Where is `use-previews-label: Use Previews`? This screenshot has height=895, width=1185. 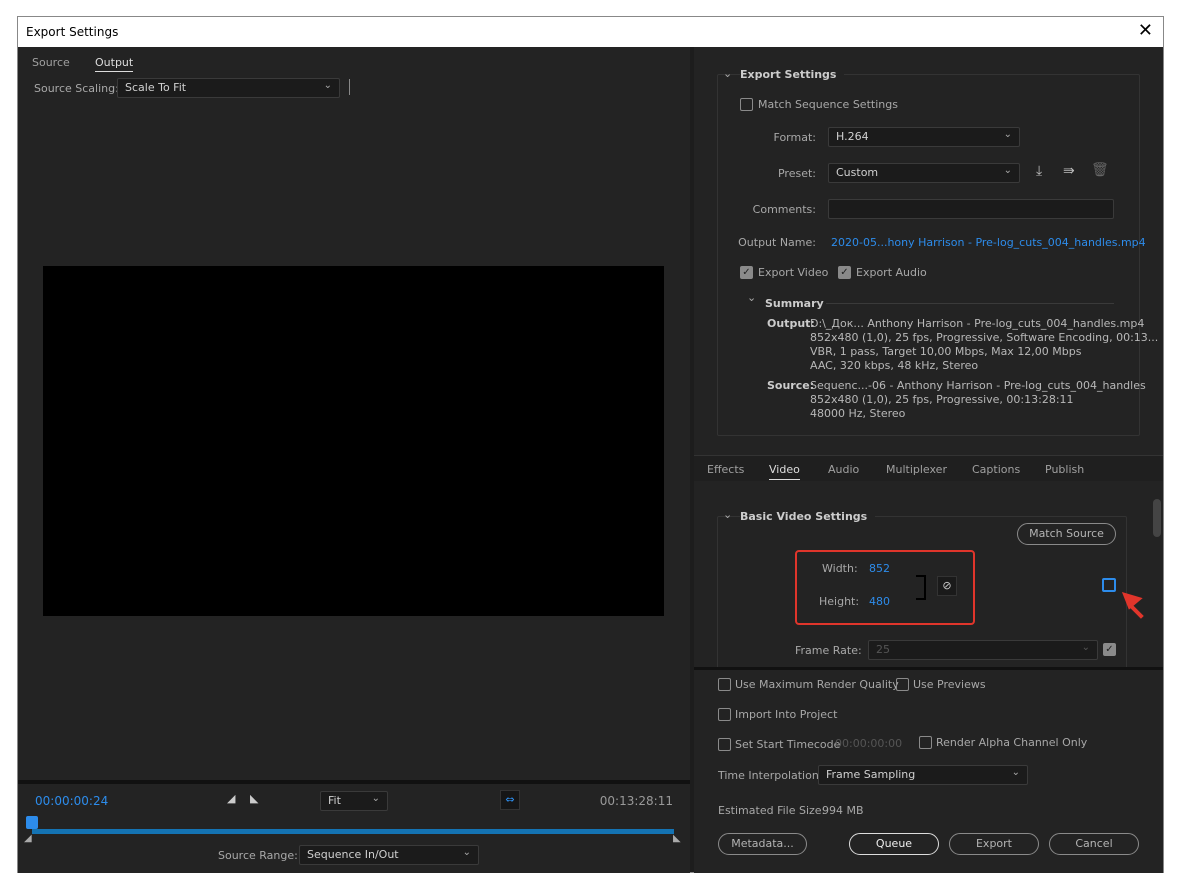 use-previews-label: Use Previews is located at coordinates (949, 684).